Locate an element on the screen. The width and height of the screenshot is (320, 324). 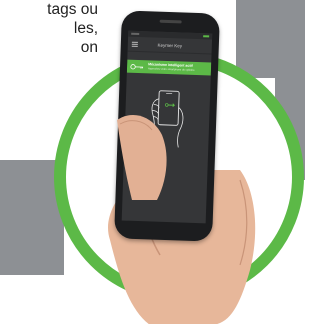
battery-icon is located at coordinates (206, 36).